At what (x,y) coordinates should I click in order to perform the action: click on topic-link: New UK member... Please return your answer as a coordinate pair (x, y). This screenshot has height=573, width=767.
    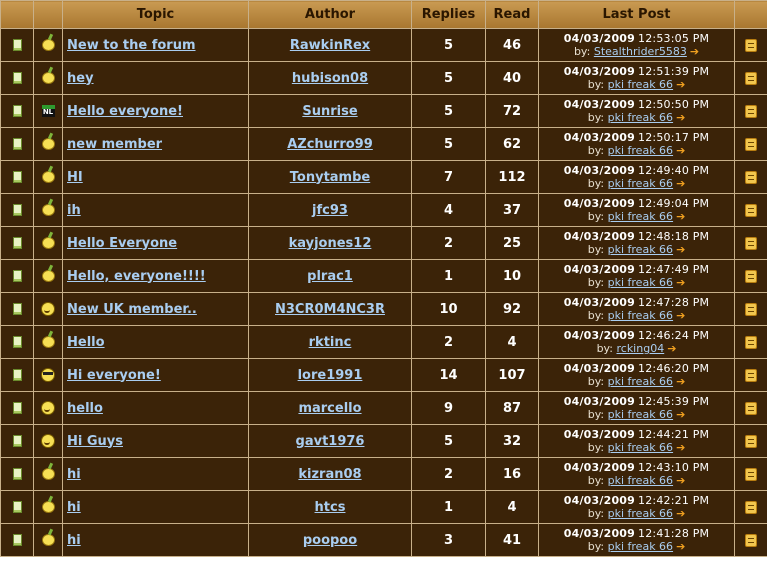
    Looking at the image, I should click on (132, 309).